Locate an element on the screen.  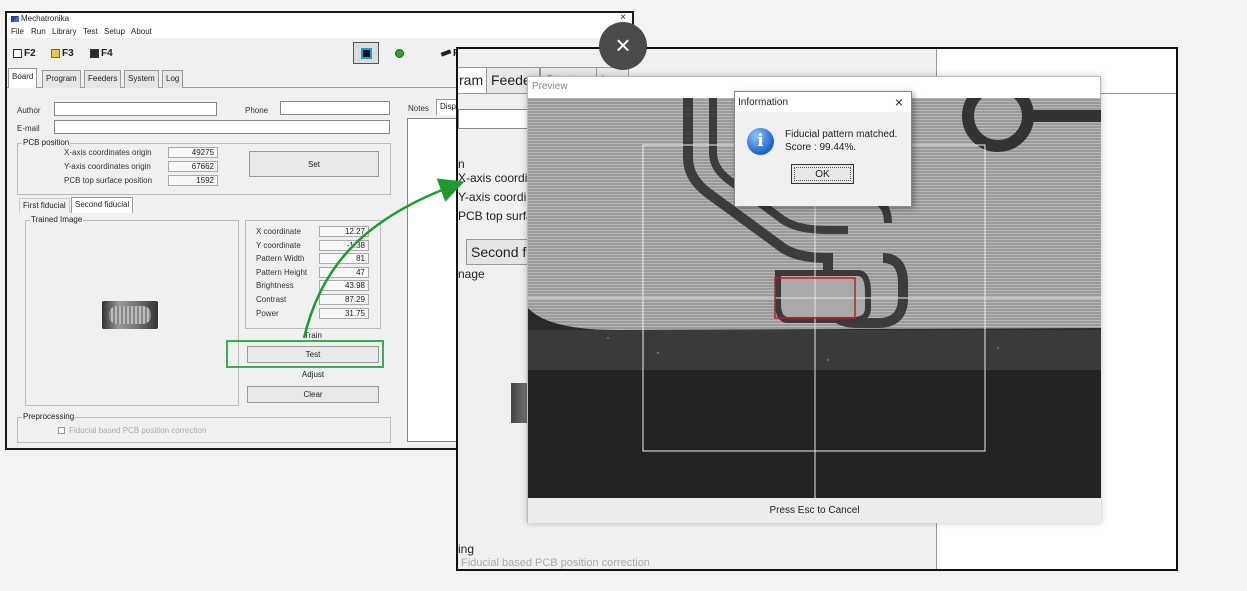
param-label: Brightness is located at coordinates (275, 285).